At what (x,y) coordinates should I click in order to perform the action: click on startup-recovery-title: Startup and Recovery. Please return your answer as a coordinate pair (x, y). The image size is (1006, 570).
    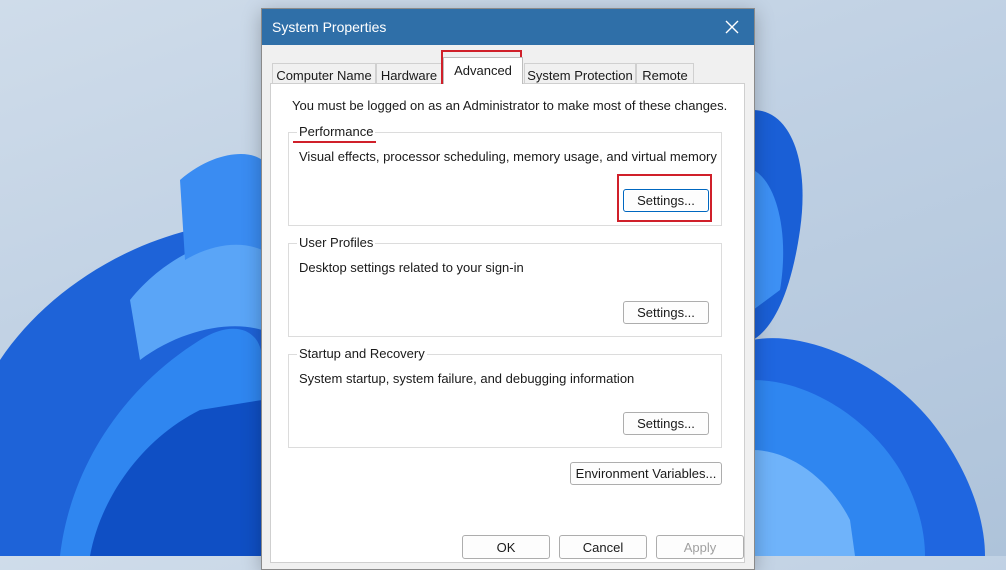
    Looking at the image, I should click on (362, 353).